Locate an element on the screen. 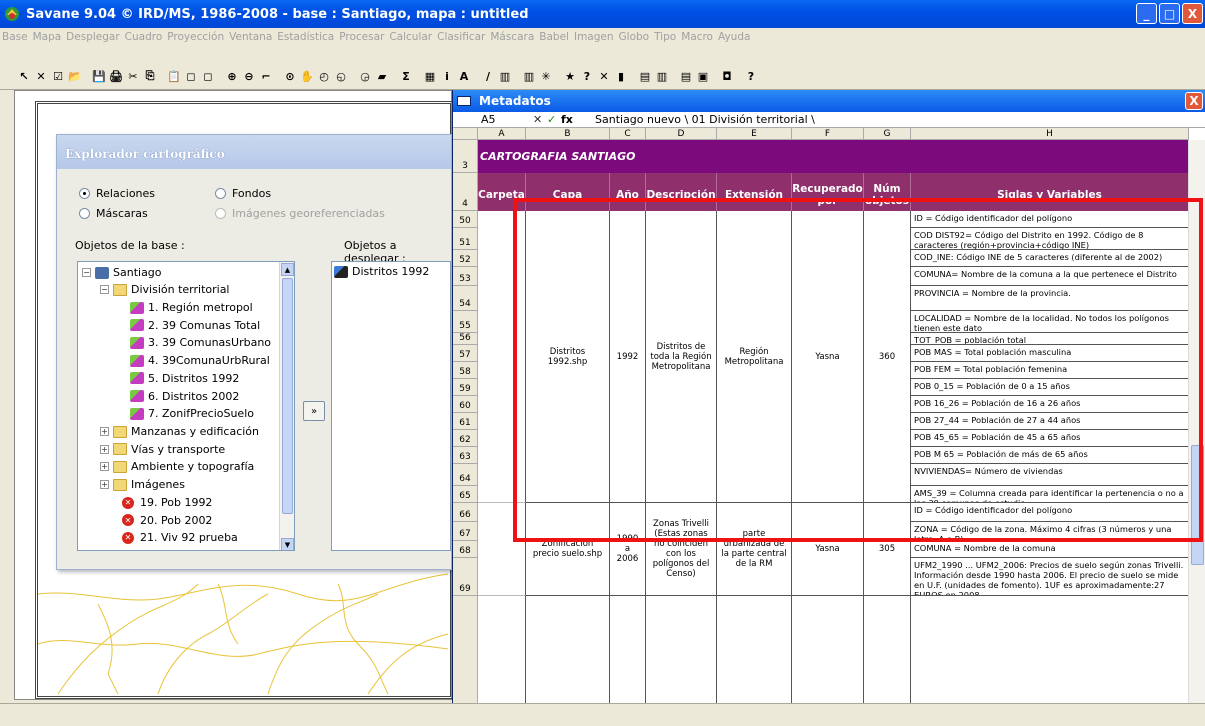 This screenshot has height=726, width=1205. tree-layer-item: 7. ZonifPrecioSuelo is located at coordinates (192, 413).